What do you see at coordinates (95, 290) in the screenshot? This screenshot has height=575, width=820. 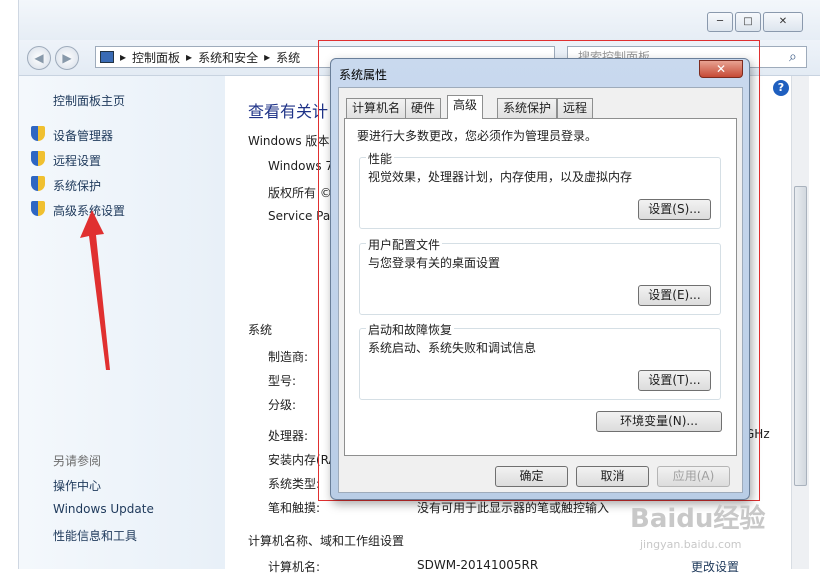 I see `annotation-arrow` at bounding box center [95, 290].